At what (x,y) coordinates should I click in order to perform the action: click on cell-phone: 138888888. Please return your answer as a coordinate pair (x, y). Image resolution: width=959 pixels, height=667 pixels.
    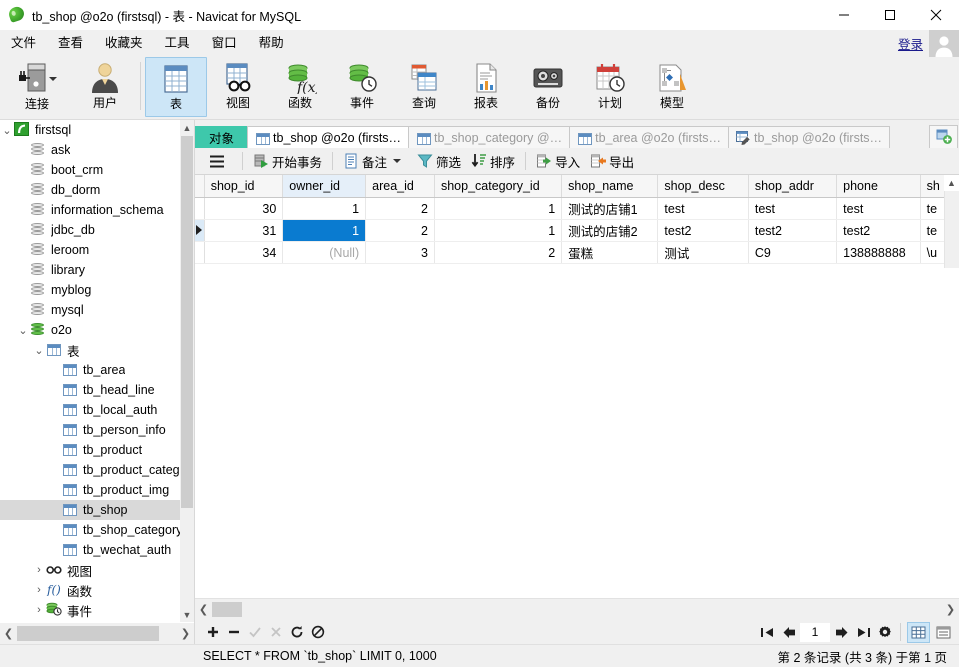
    Looking at the image, I should click on (878, 252).